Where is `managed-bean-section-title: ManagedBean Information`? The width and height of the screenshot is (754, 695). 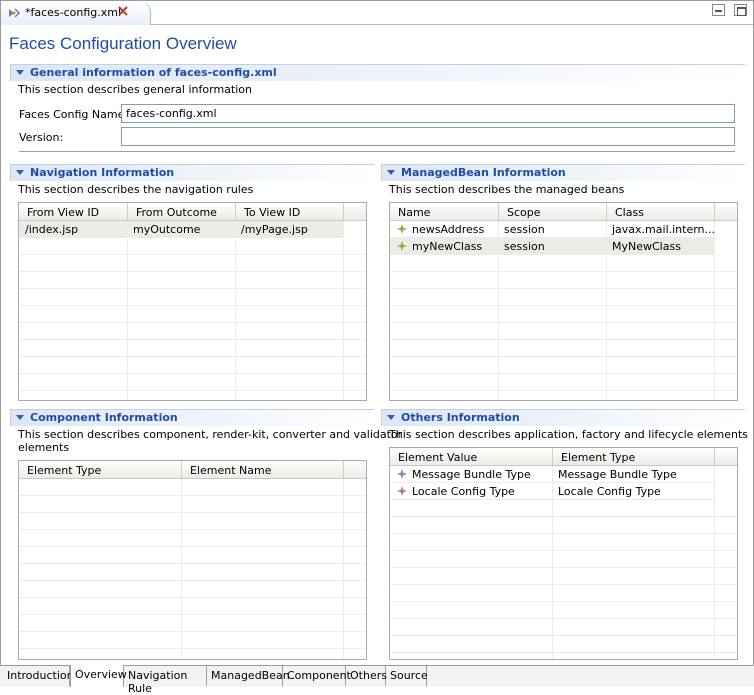 managed-bean-section-title: ManagedBean Information is located at coordinates (483, 172).